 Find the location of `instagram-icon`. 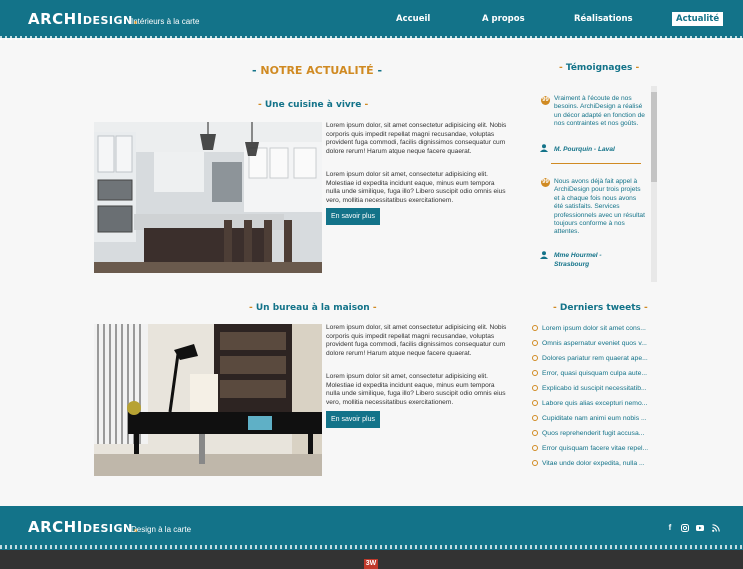

instagram-icon is located at coordinates (685, 528).